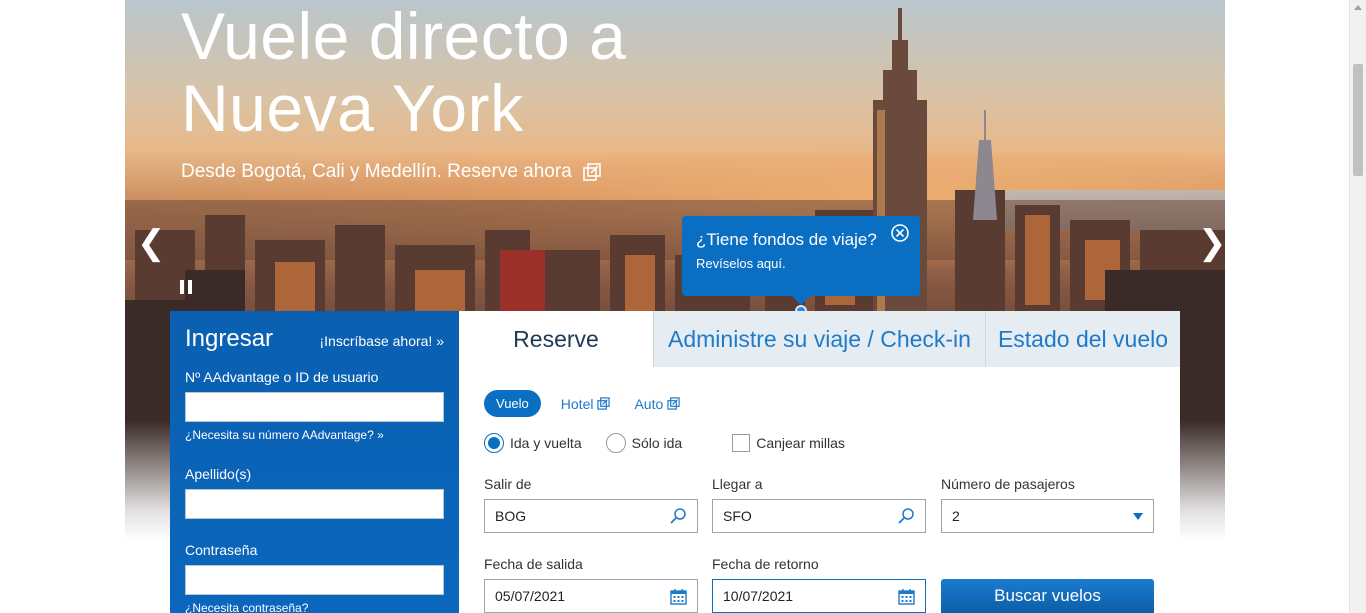  I want to click on oneway-label: Sólo ida, so click(657, 443).